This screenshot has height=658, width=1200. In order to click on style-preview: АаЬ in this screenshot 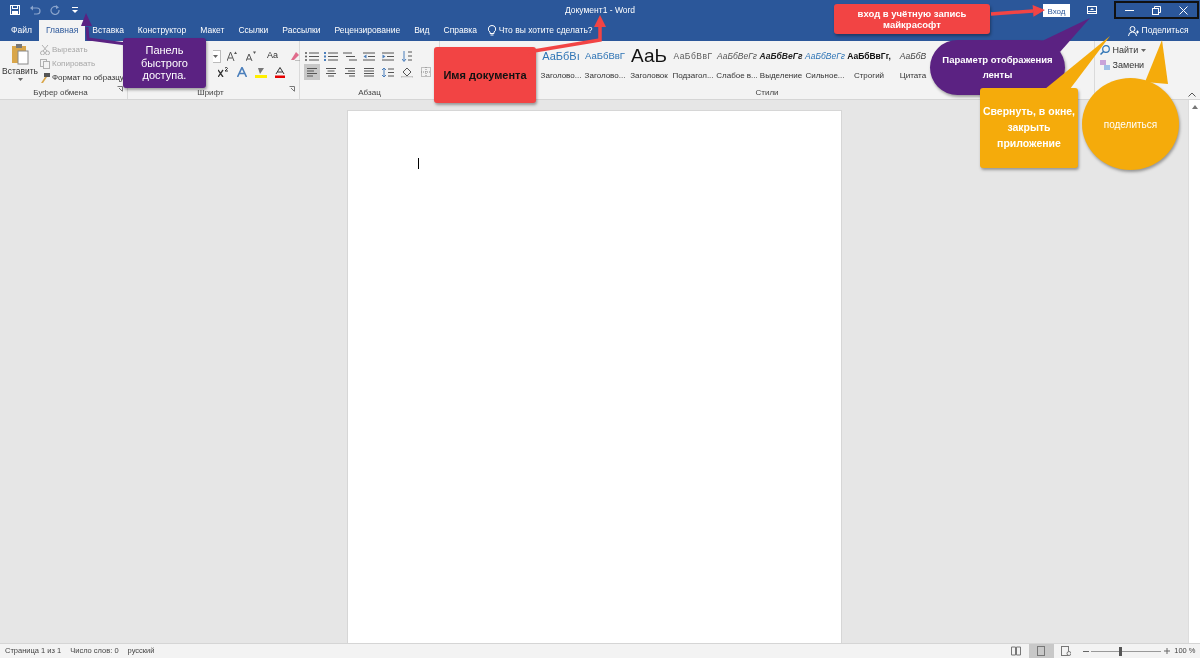, I will do `click(649, 55)`.